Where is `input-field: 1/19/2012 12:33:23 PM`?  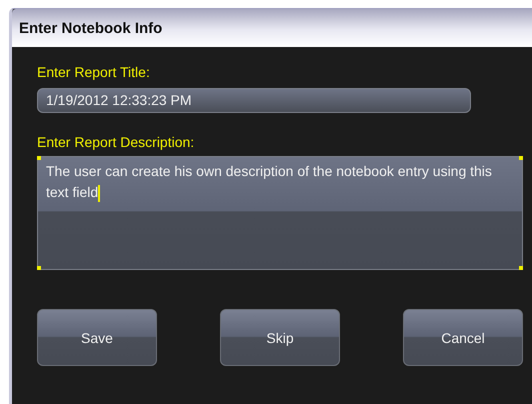 input-field: 1/19/2012 12:33:23 PM is located at coordinates (254, 100).